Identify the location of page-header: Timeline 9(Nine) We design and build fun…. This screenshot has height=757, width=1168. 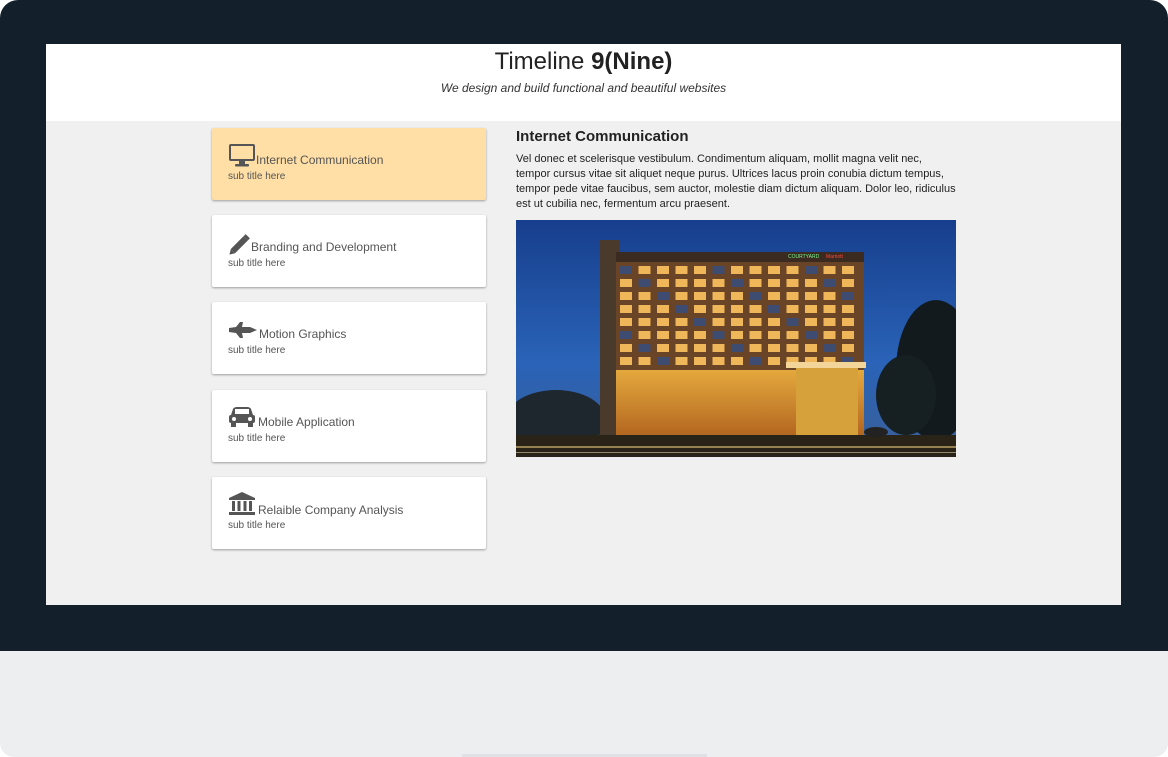
(583, 82).